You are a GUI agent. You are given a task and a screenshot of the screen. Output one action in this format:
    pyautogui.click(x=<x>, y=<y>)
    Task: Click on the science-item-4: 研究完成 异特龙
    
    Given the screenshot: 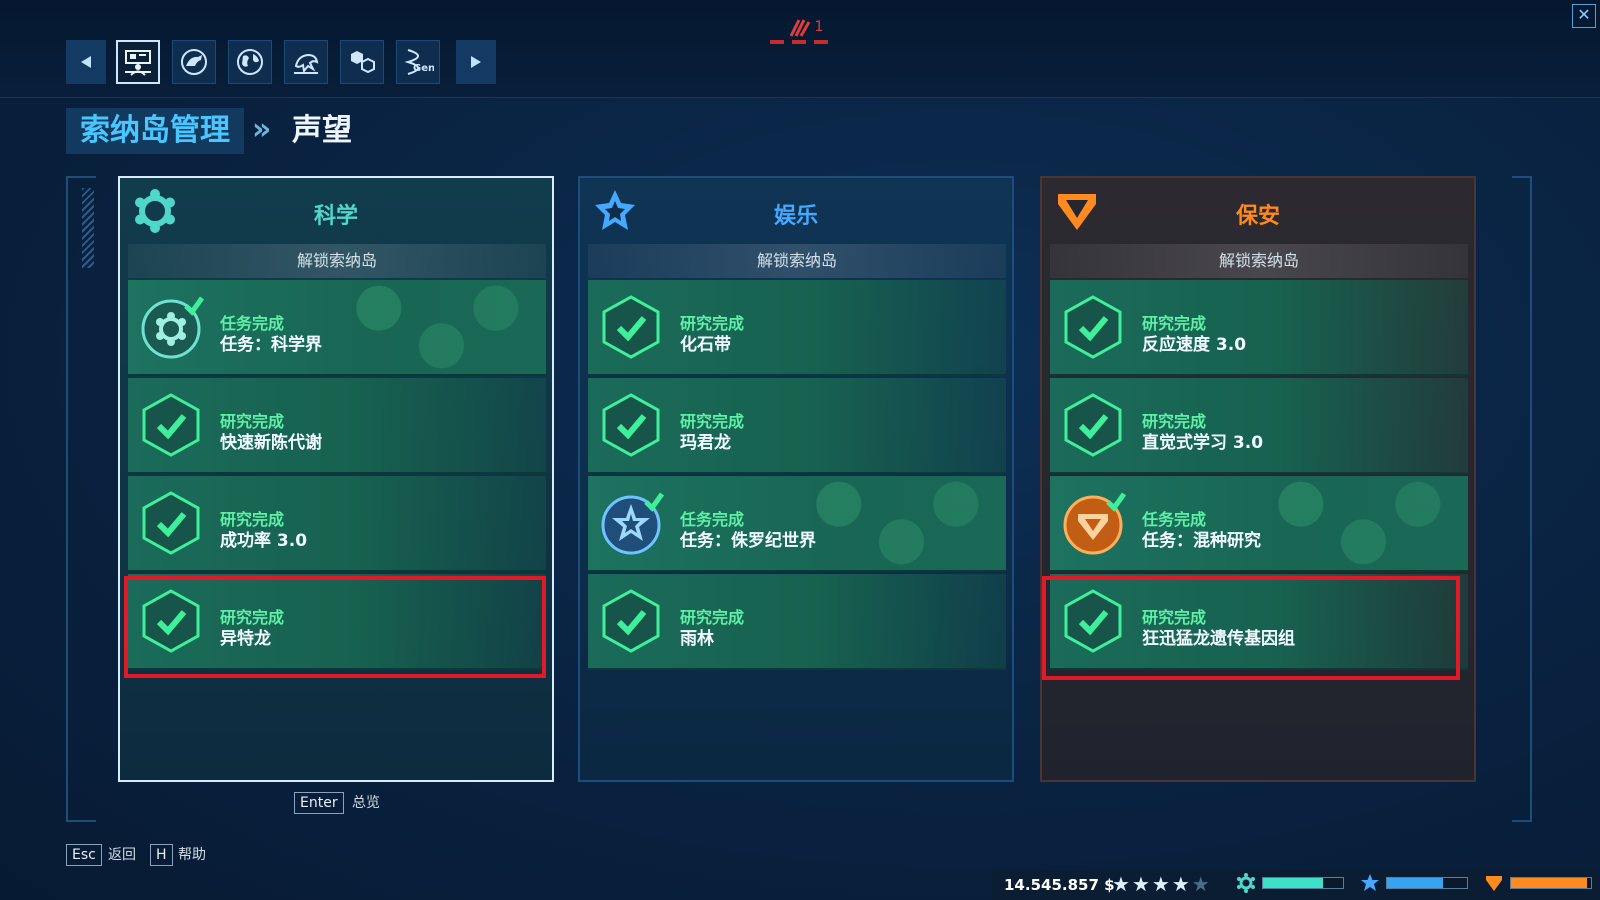 What is the action you would take?
    pyautogui.click(x=337, y=622)
    